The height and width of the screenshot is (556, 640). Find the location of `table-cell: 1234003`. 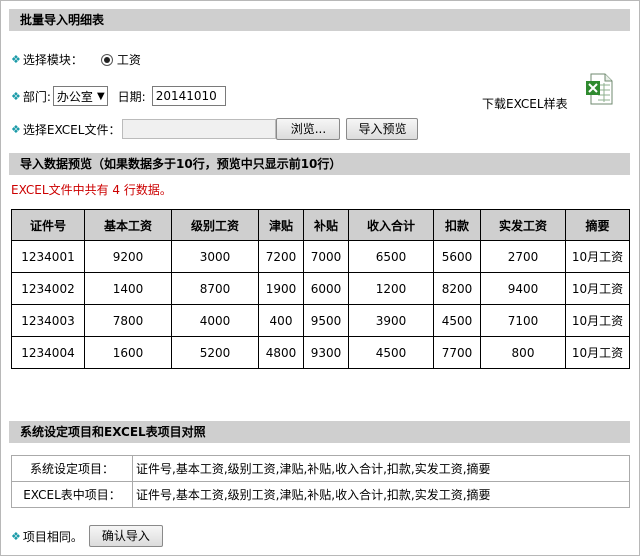

table-cell: 1234003 is located at coordinates (48, 320).